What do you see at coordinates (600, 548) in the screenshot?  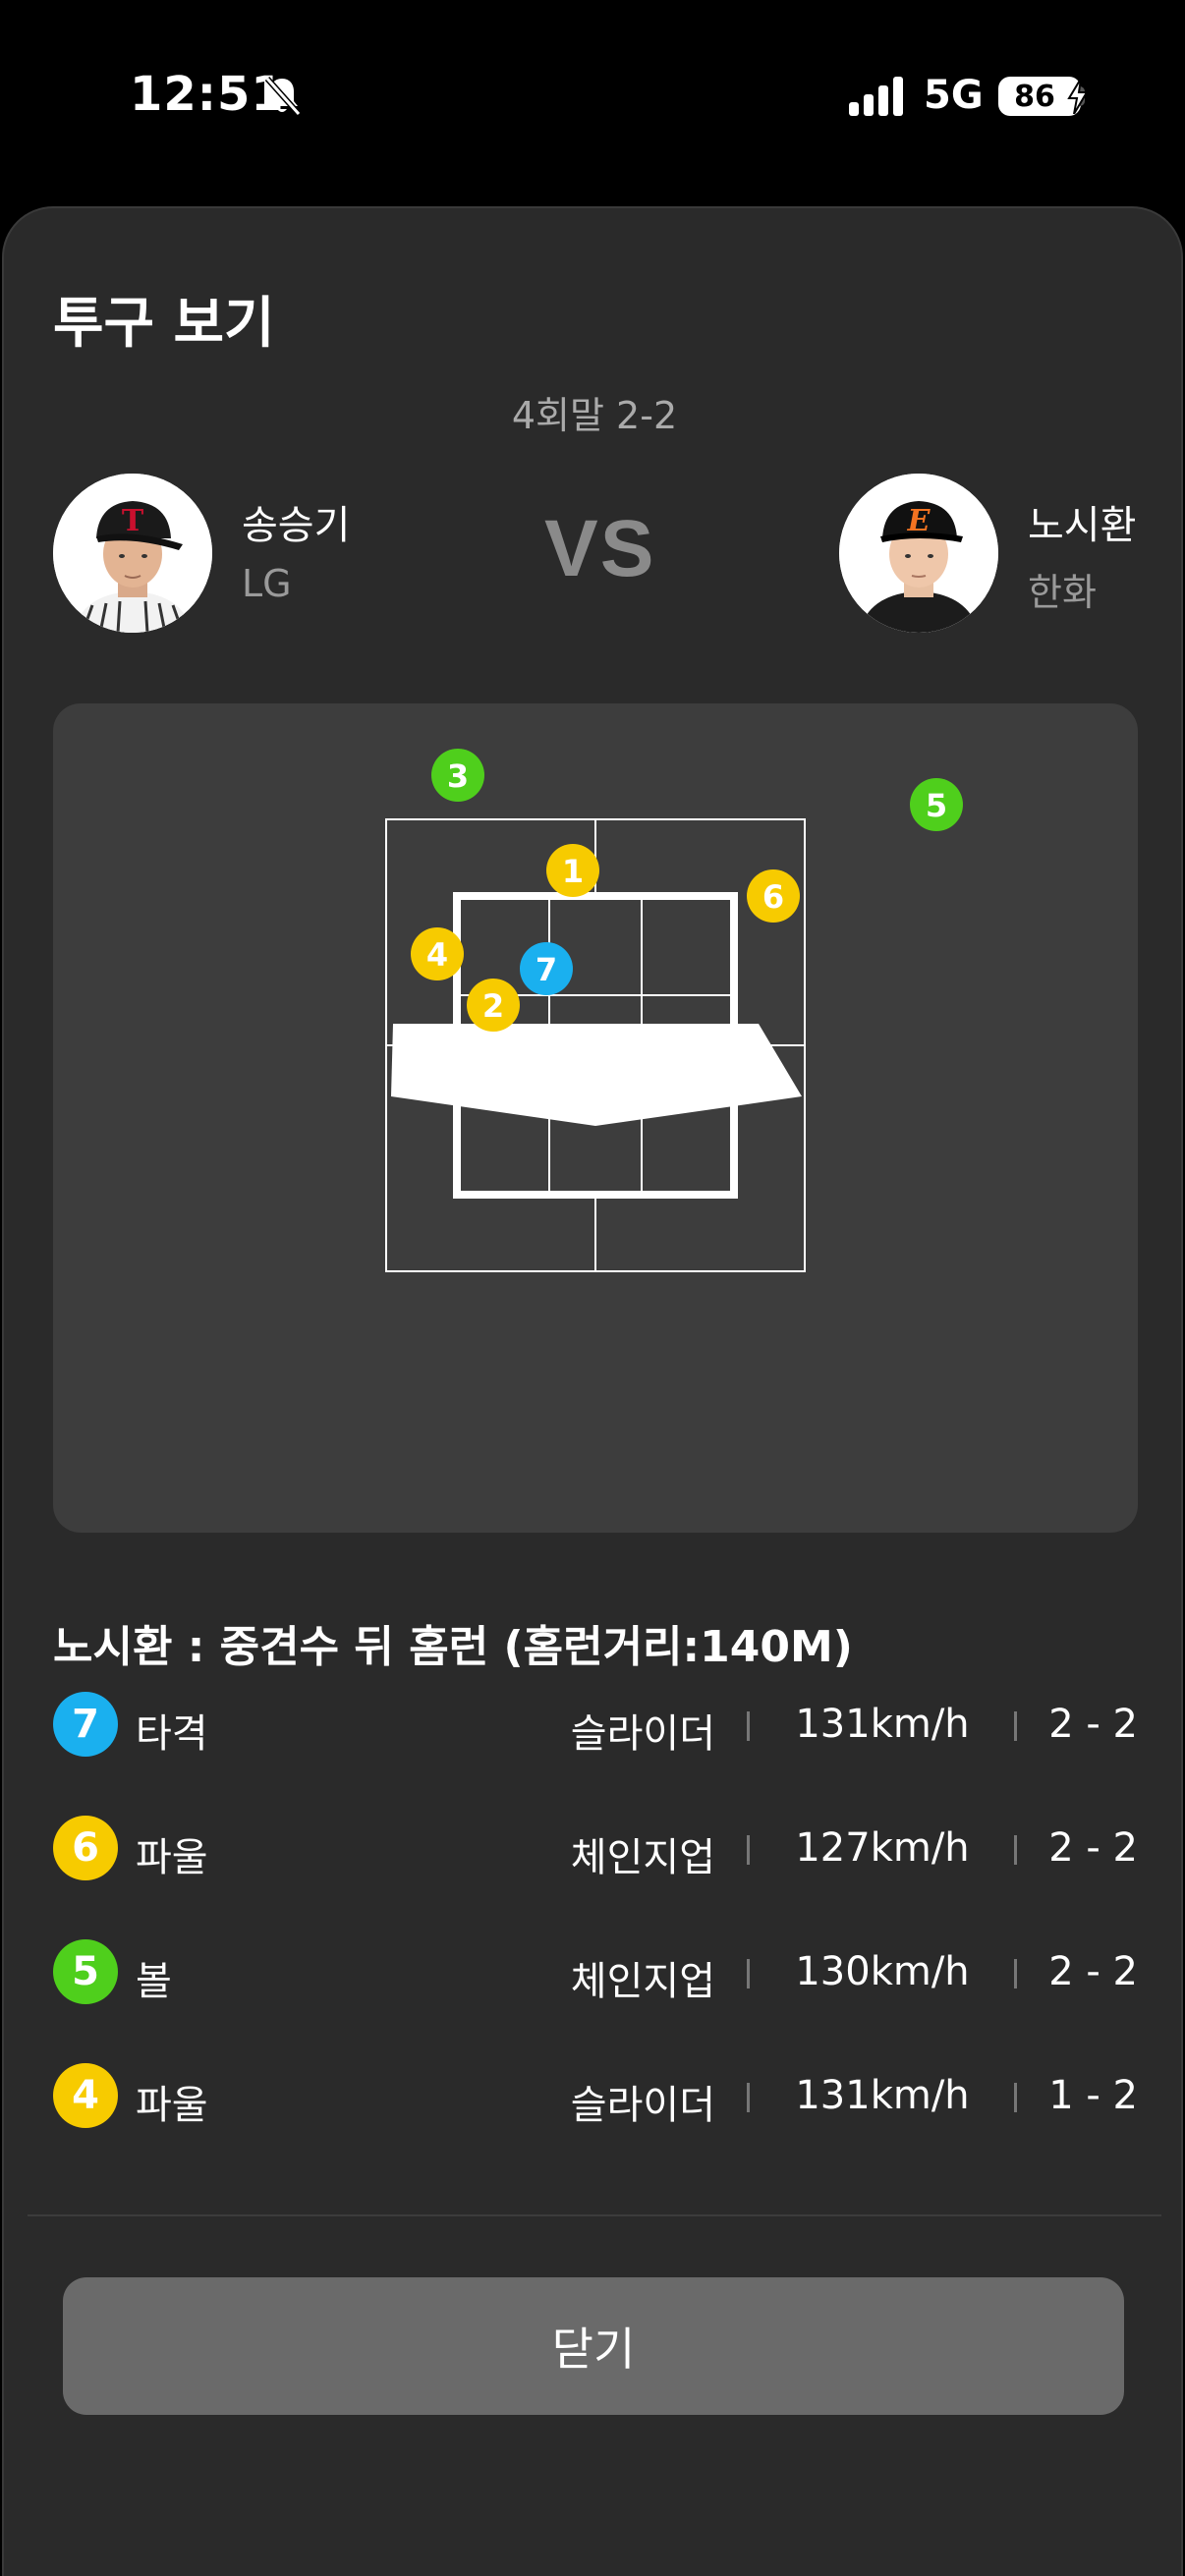 I see `vs-label: VS` at bounding box center [600, 548].